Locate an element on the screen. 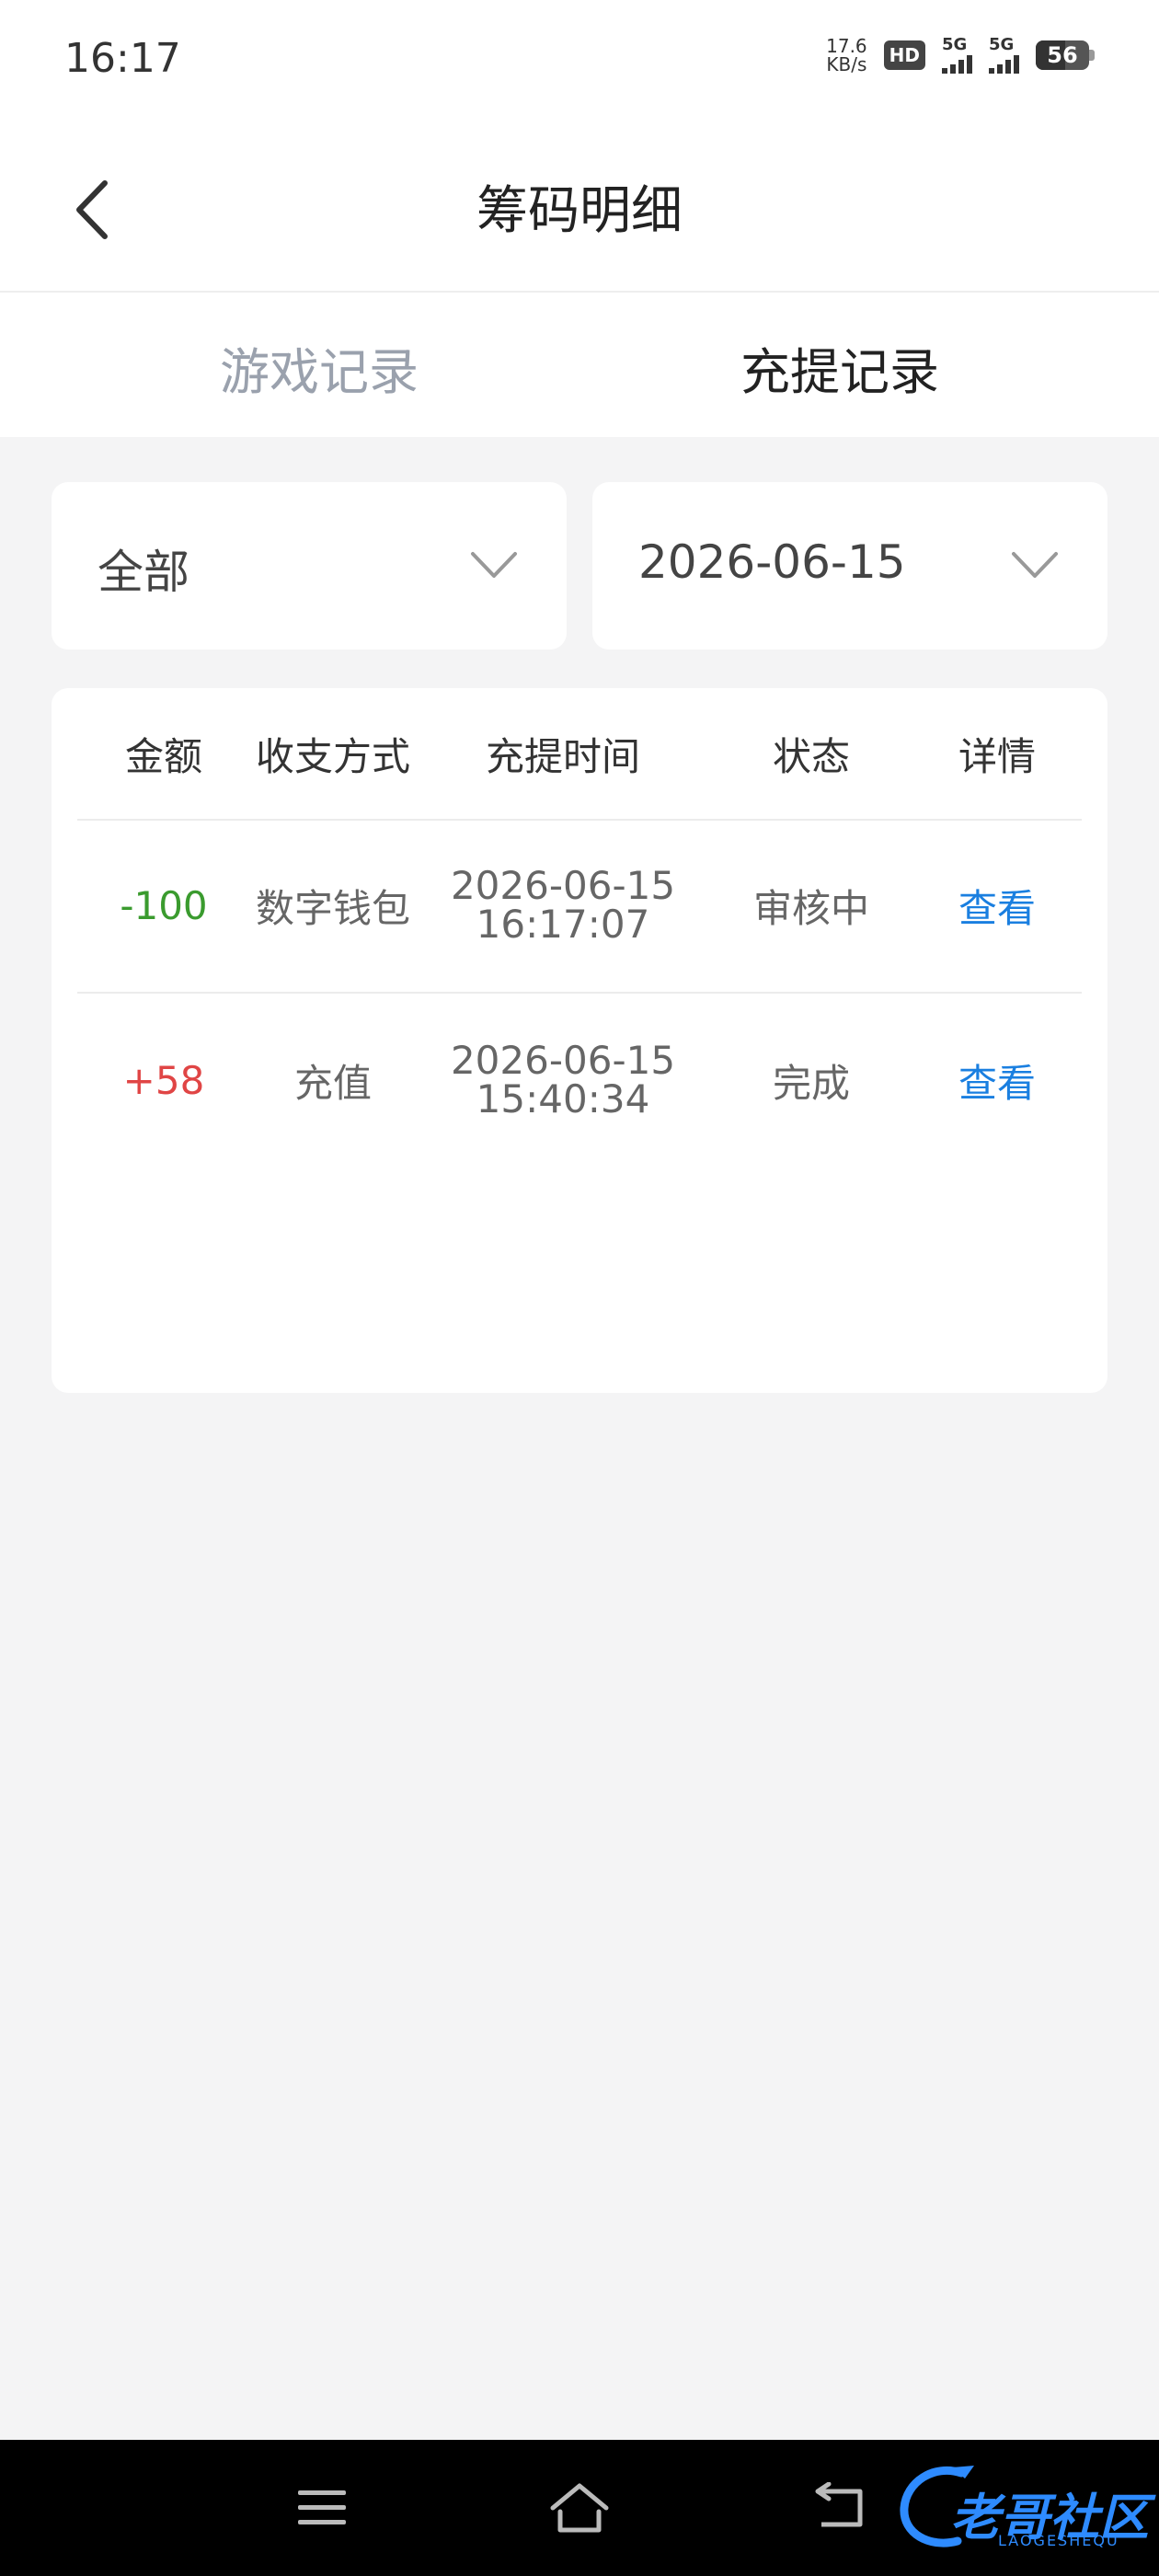 This screenshot has height=2576, width=1159. row-method: 充值 is located at coordinates (332, 1083).